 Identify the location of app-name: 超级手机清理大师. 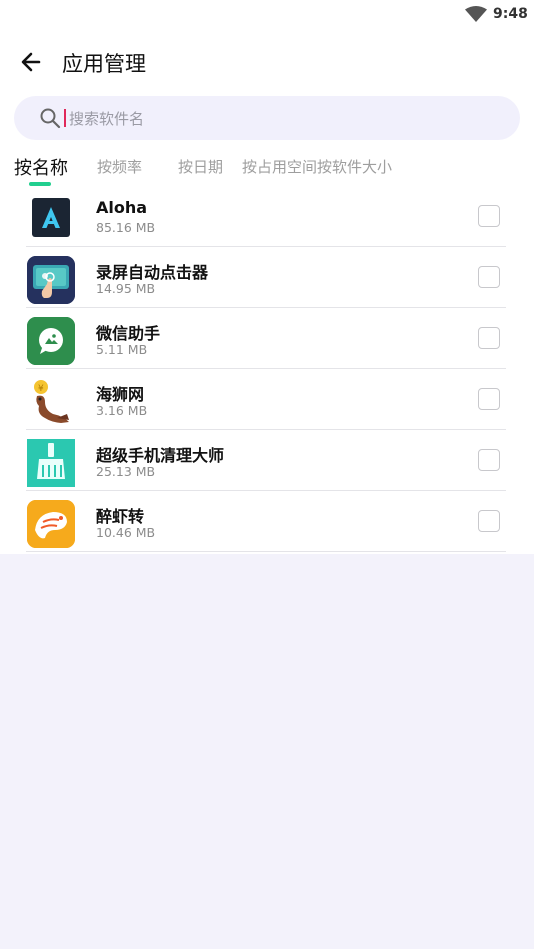
(160, 455).